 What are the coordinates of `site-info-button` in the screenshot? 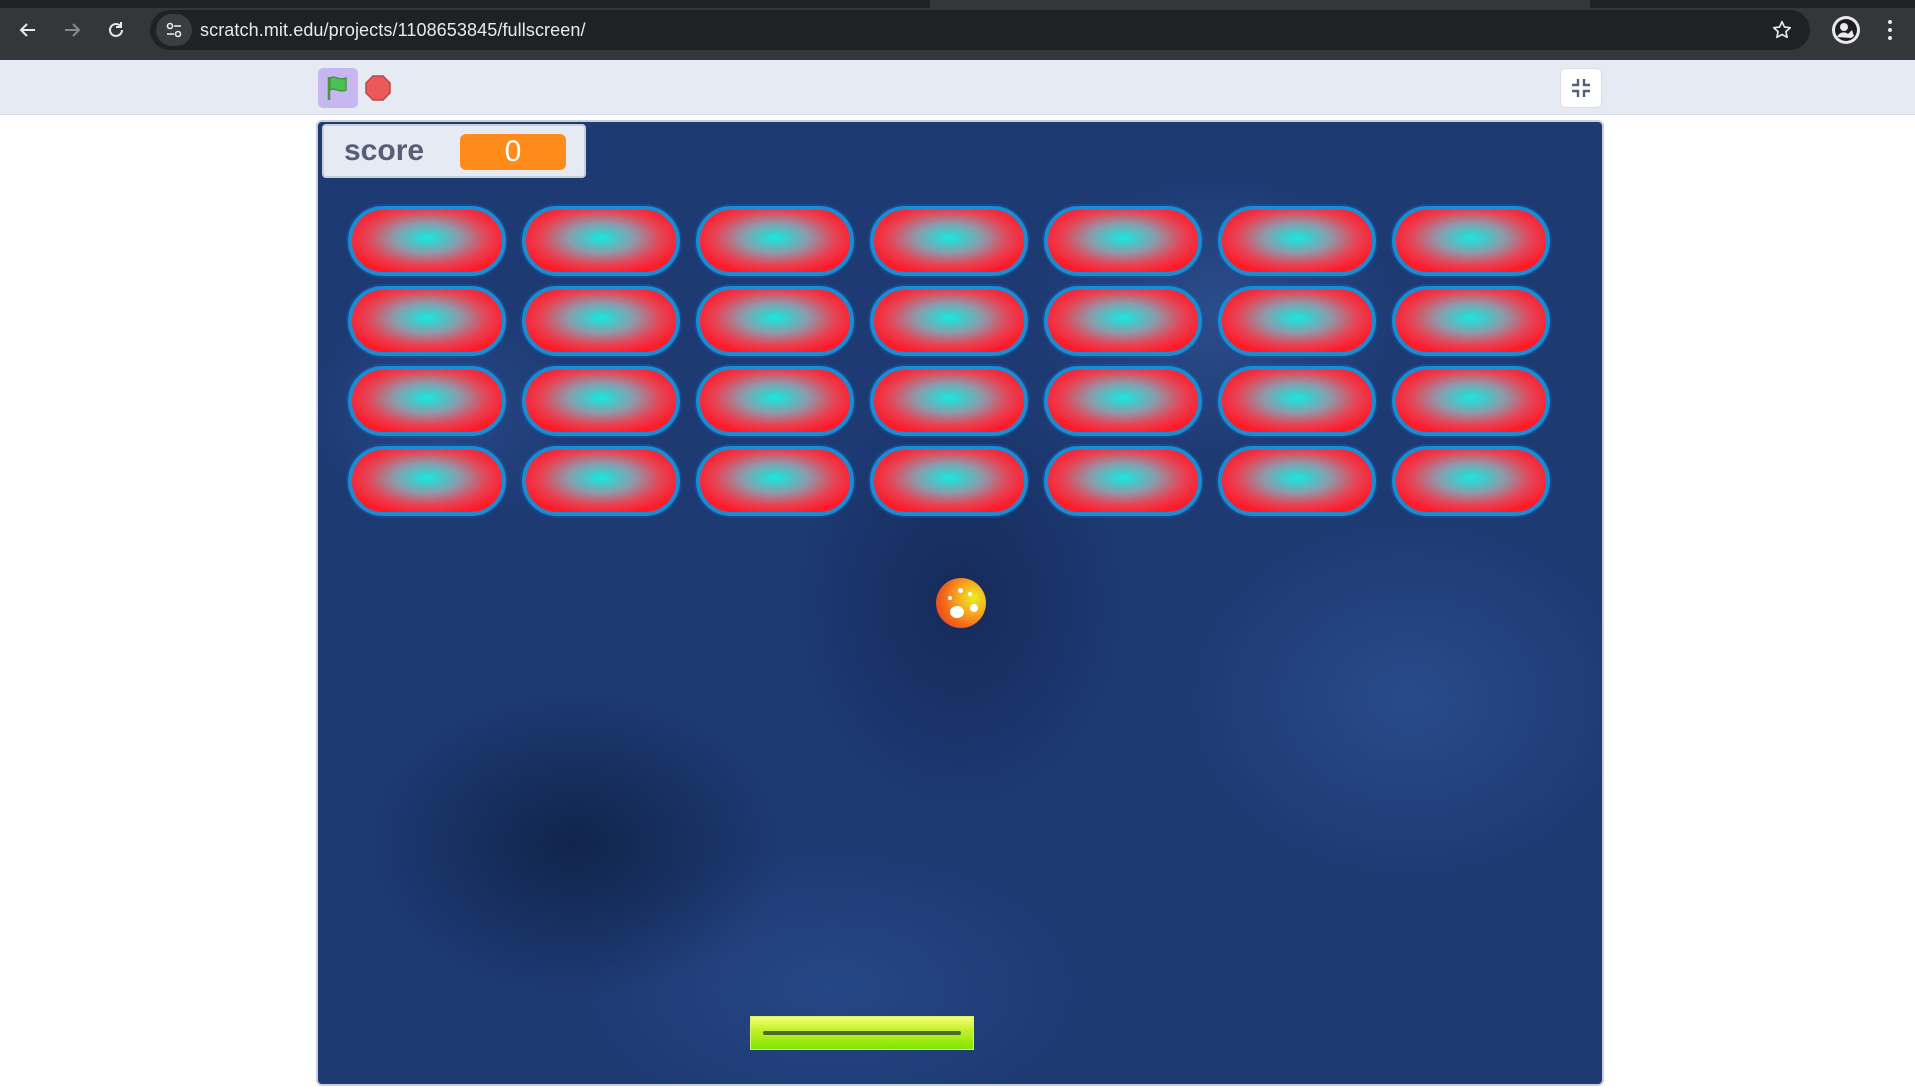 It's located at (174, 30).